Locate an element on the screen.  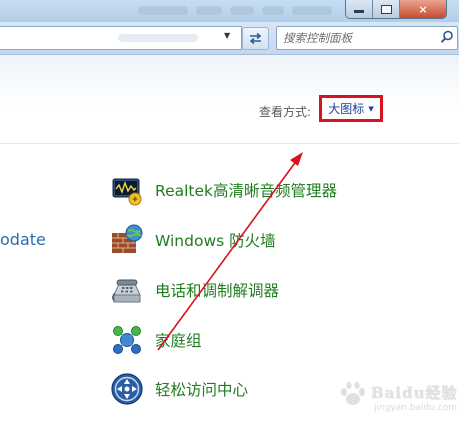
control-panel-item-homegroup: 家庭组 is located at coordinates (156, 340).